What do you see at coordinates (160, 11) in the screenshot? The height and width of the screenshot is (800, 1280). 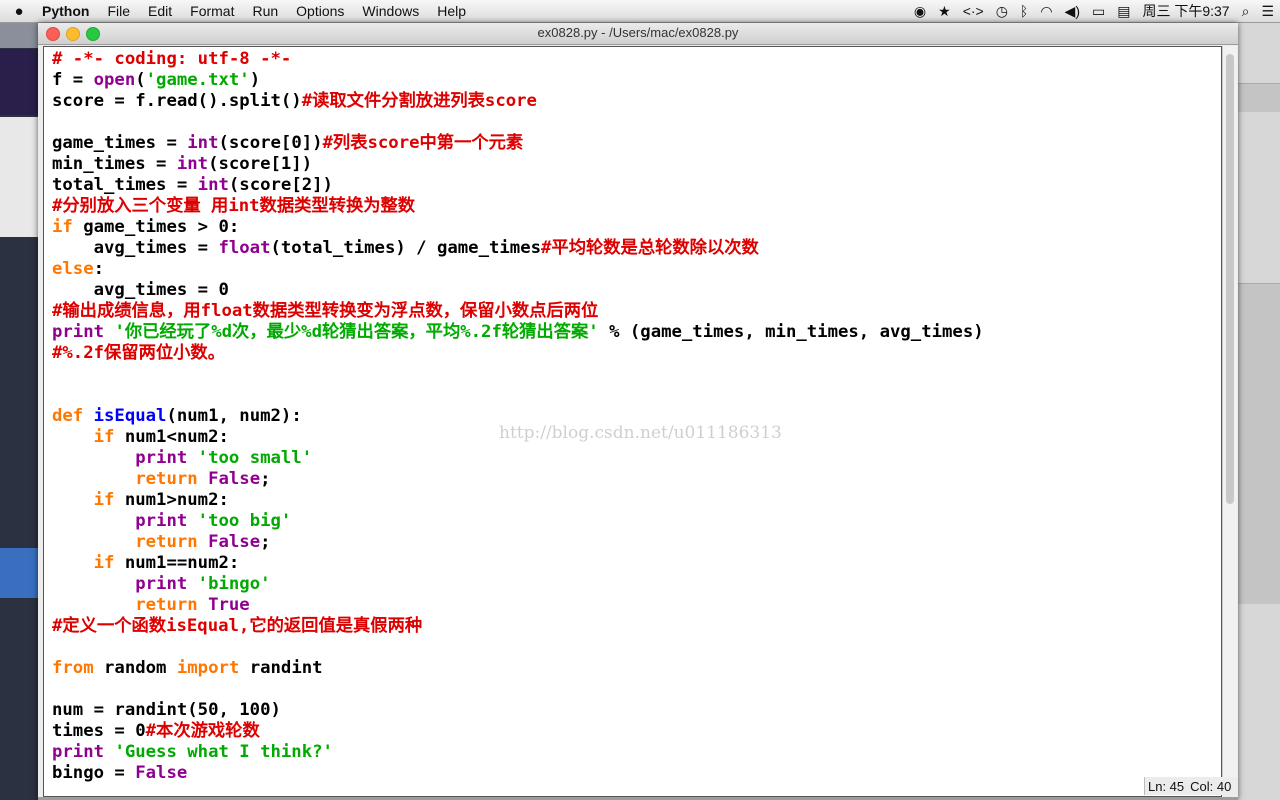 I see `menu-edit: Edit` at bounding box center [160, 11].